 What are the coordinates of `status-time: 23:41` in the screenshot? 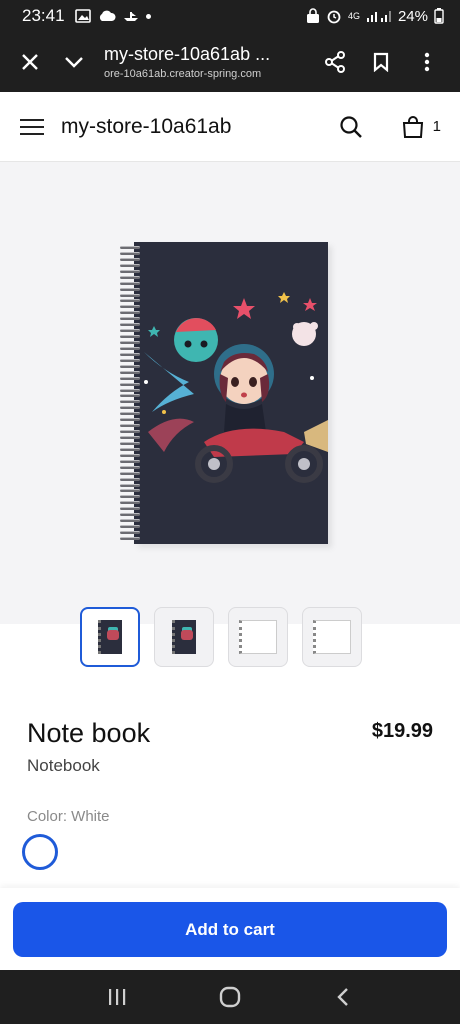 It's located at (43, 15).